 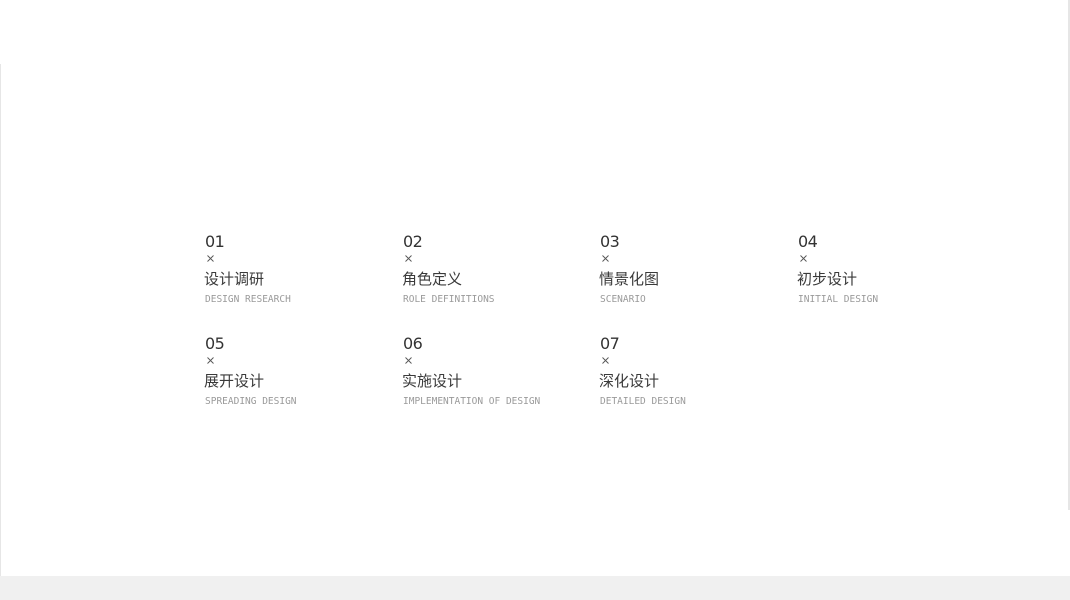 I want to click on section-title-en: INITIAL DESIGN, so click(x=838, y=299).